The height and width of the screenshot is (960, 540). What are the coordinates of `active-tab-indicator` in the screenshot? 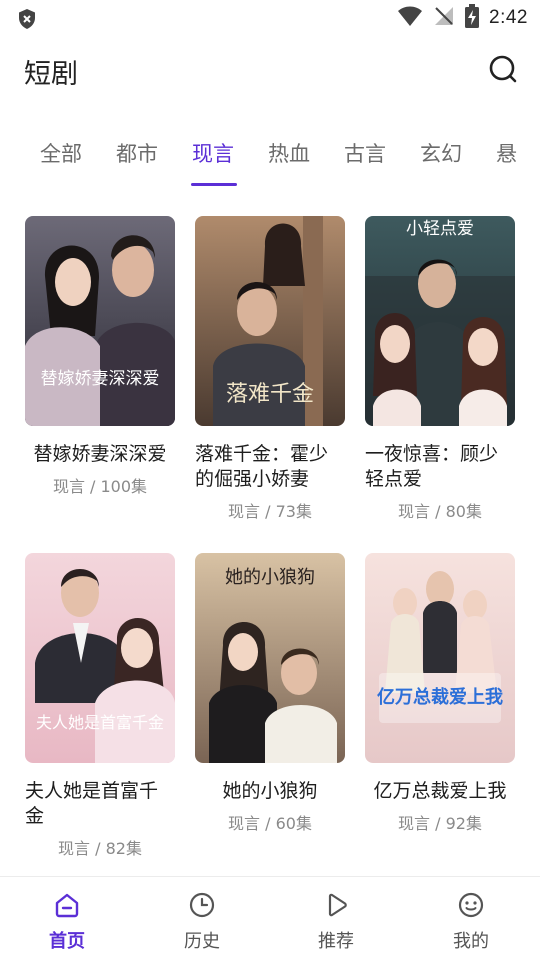 It's located at (214, 184).